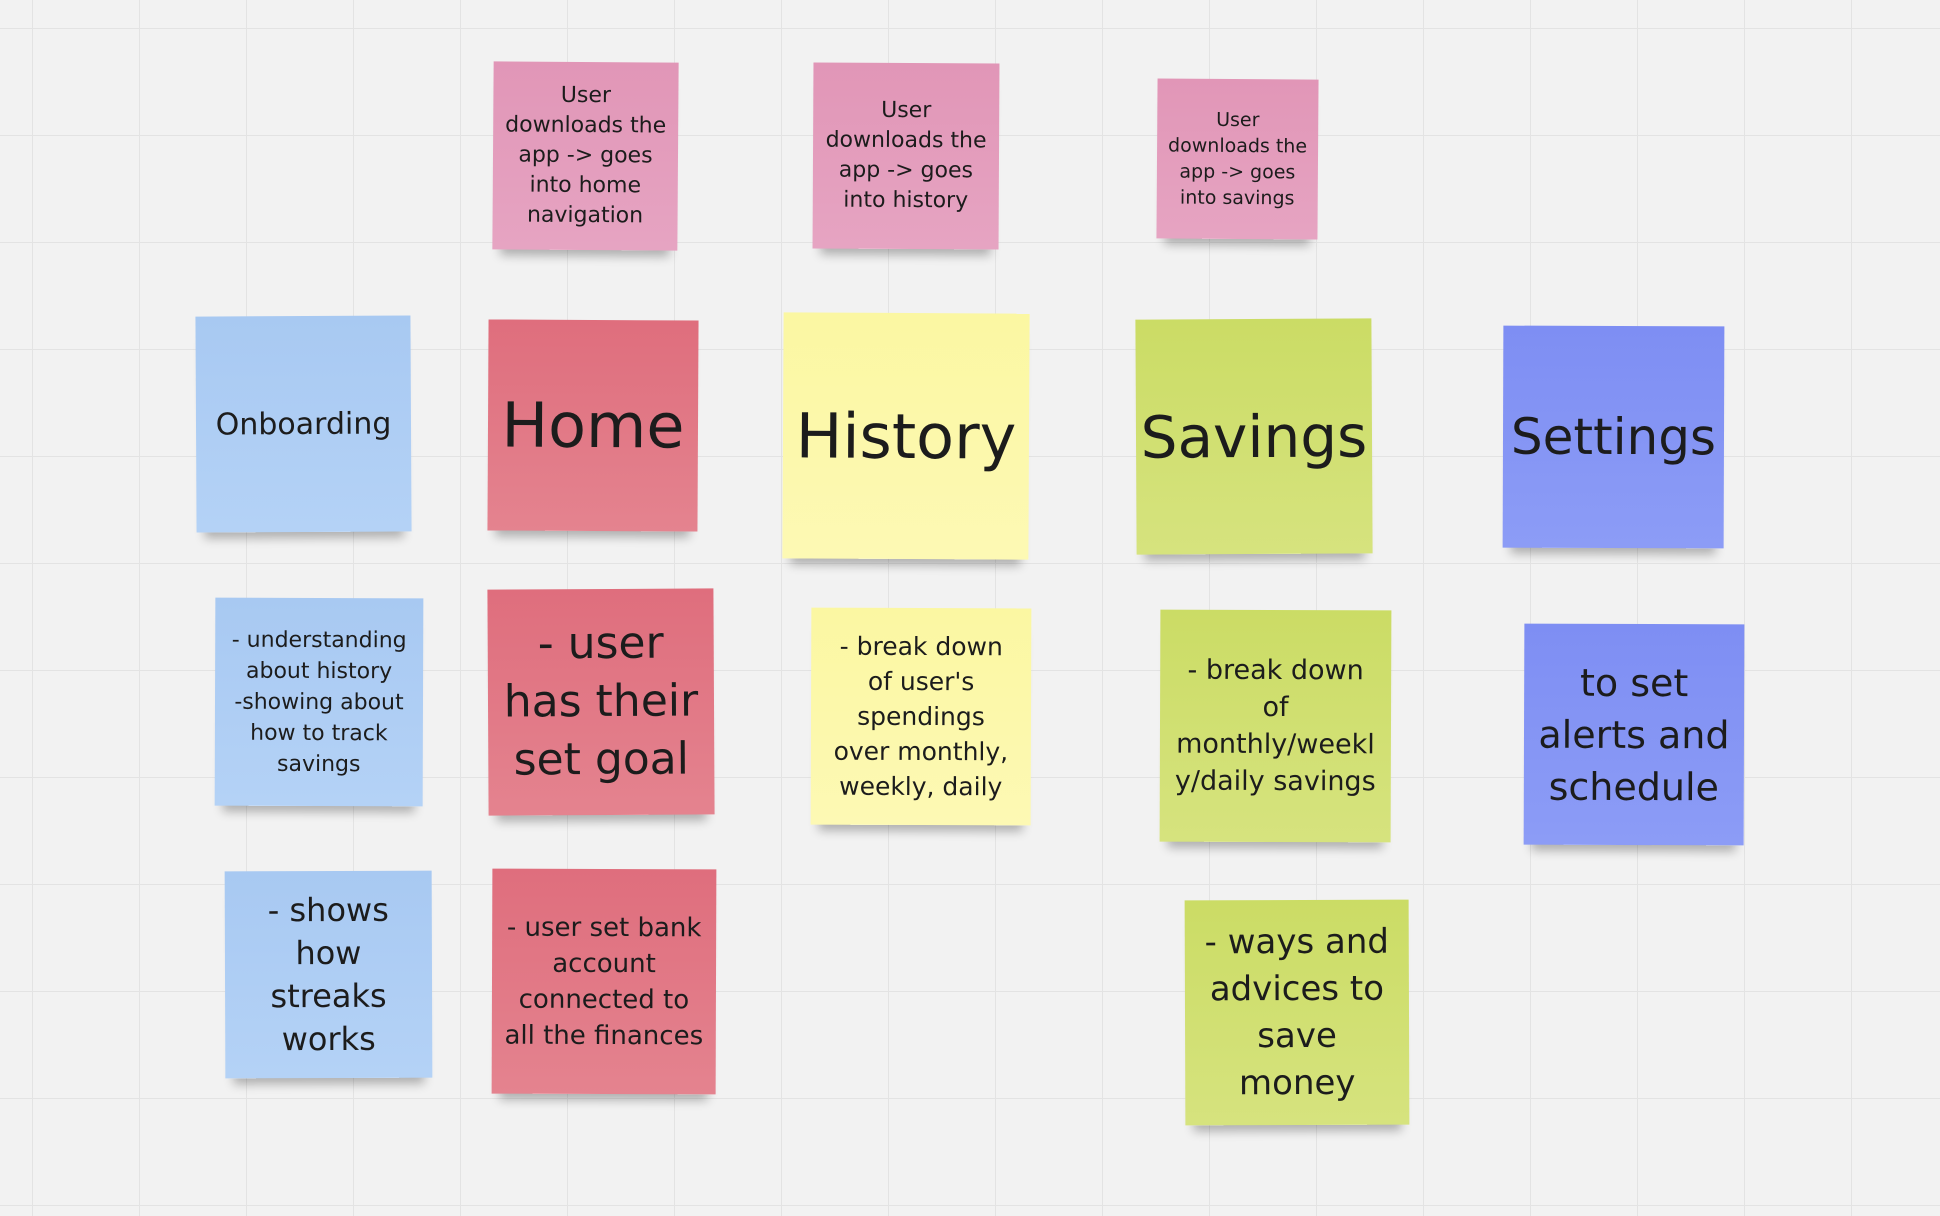 The image size is (1940, 1216). I want to click on sticky-note-onboarding: Onboarding, so click(303, 424).